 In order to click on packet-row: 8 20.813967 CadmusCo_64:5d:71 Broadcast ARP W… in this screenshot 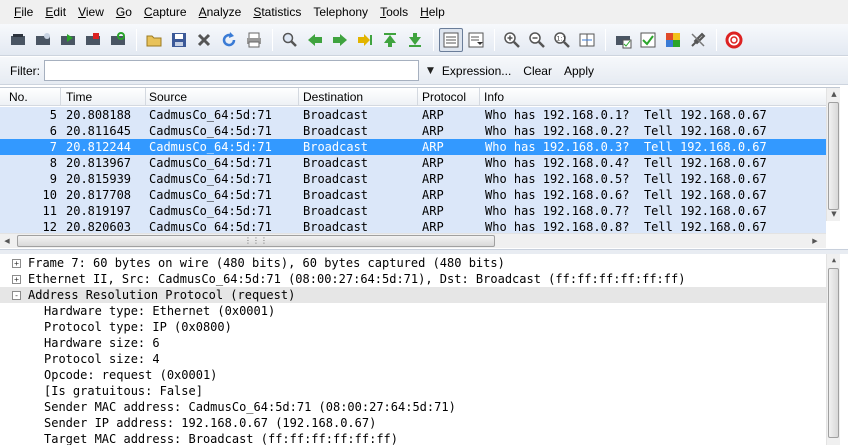, I will do `click(413, 163)`.